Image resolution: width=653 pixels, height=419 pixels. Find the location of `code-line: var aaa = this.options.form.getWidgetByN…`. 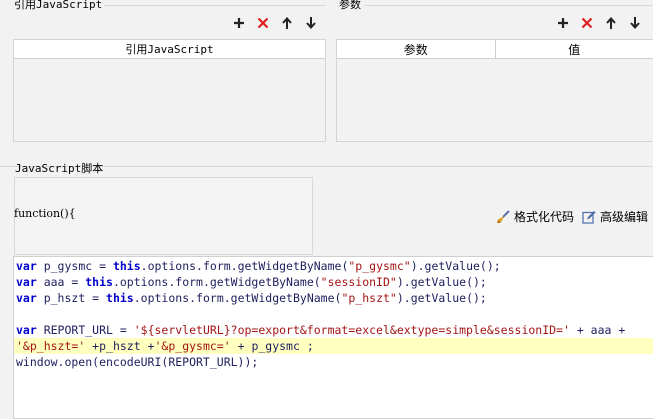

code-line: var aaa = this.options.form.getWidgetByN… is located at coordinates (251, 282).